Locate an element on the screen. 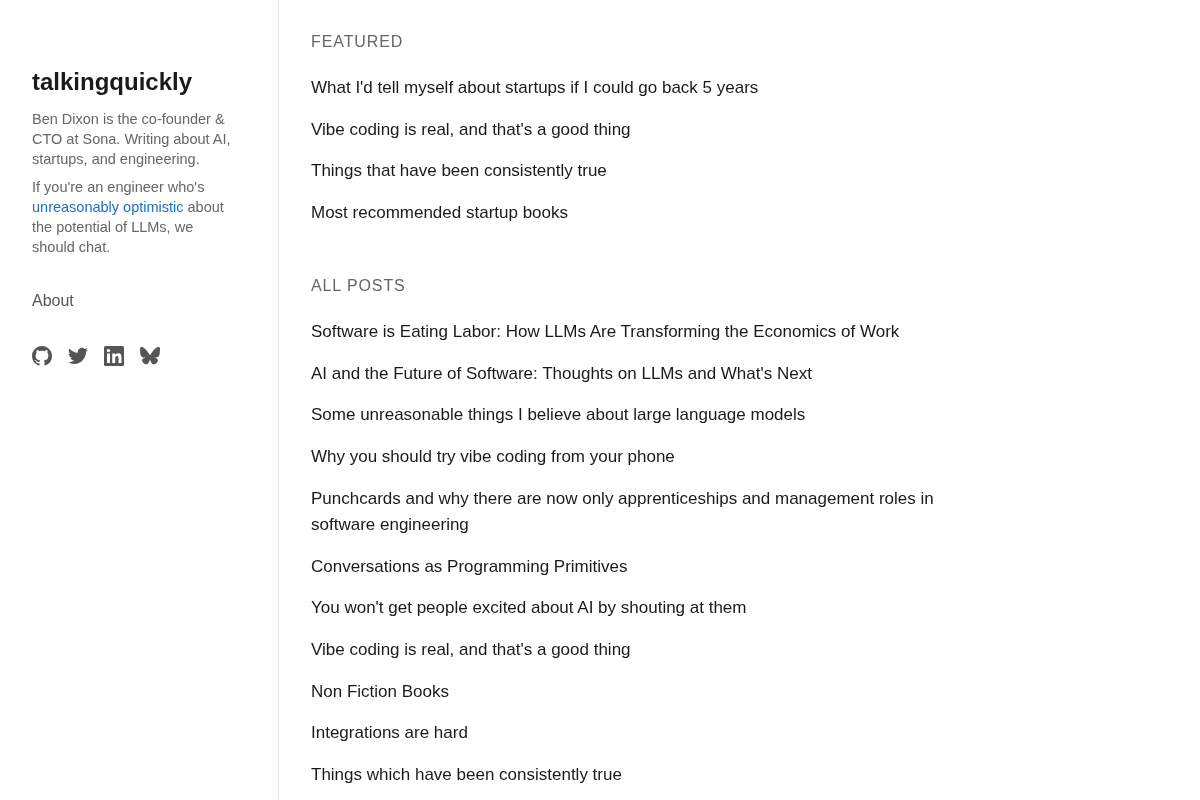 This screenshot has height=800, width=1200. intro-text: If you're an engineer who's unreasonably optimistic about the potential of LLMs, we should chat. is located at coordinates (128, 217).